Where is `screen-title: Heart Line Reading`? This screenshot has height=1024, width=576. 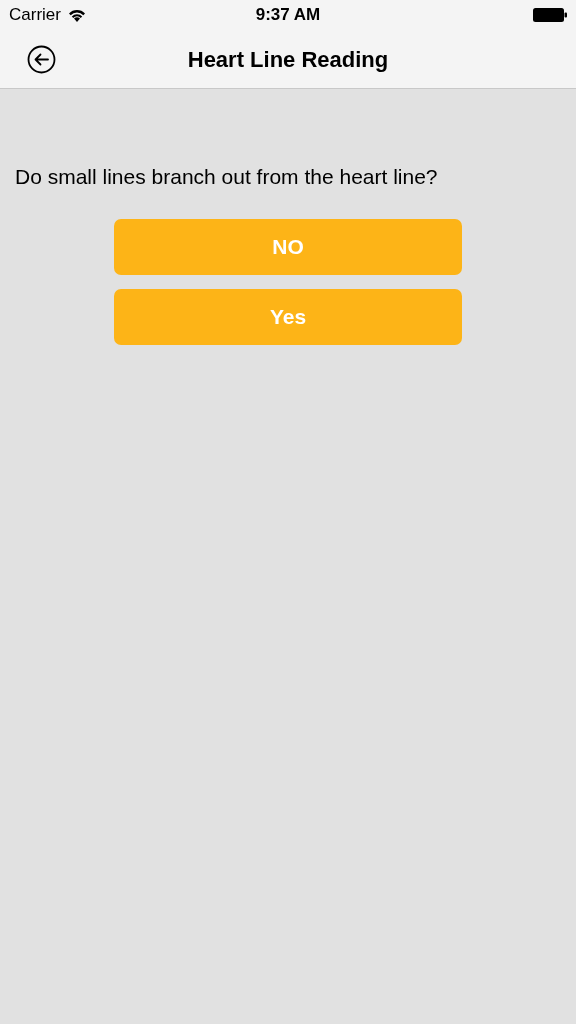
screen-title: Heart Line Reading is located at coordinates (288, 59).